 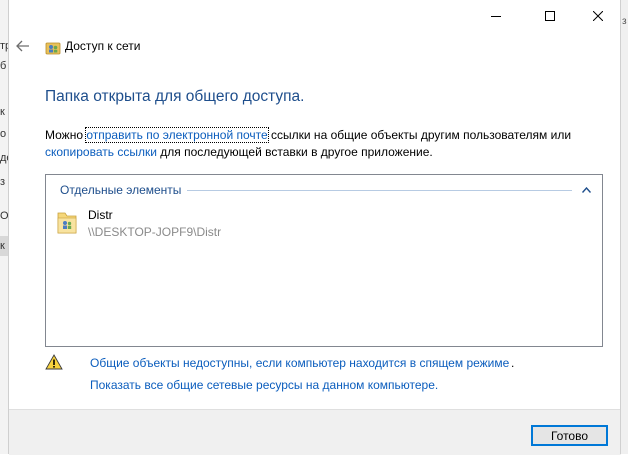 What do you see at coordinates (569, 435) in the screenshot?
I see `done-button: Готово` at bounding box center [569, 435].